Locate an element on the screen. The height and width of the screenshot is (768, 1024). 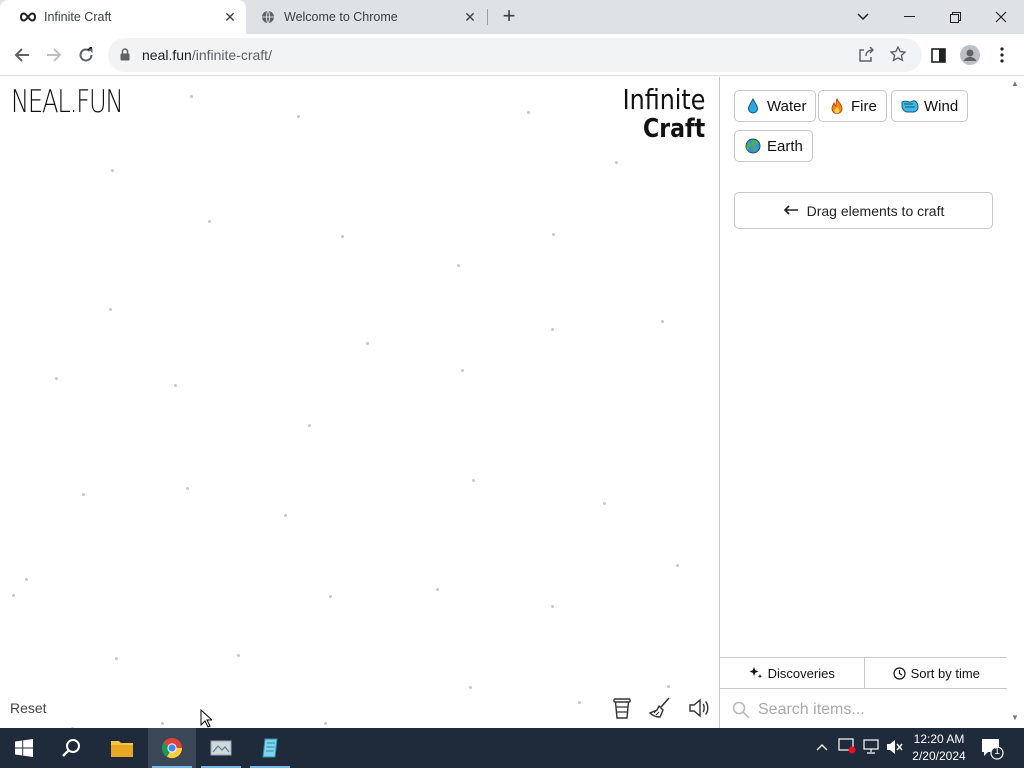
start-button is located at coordinates (24, 748).